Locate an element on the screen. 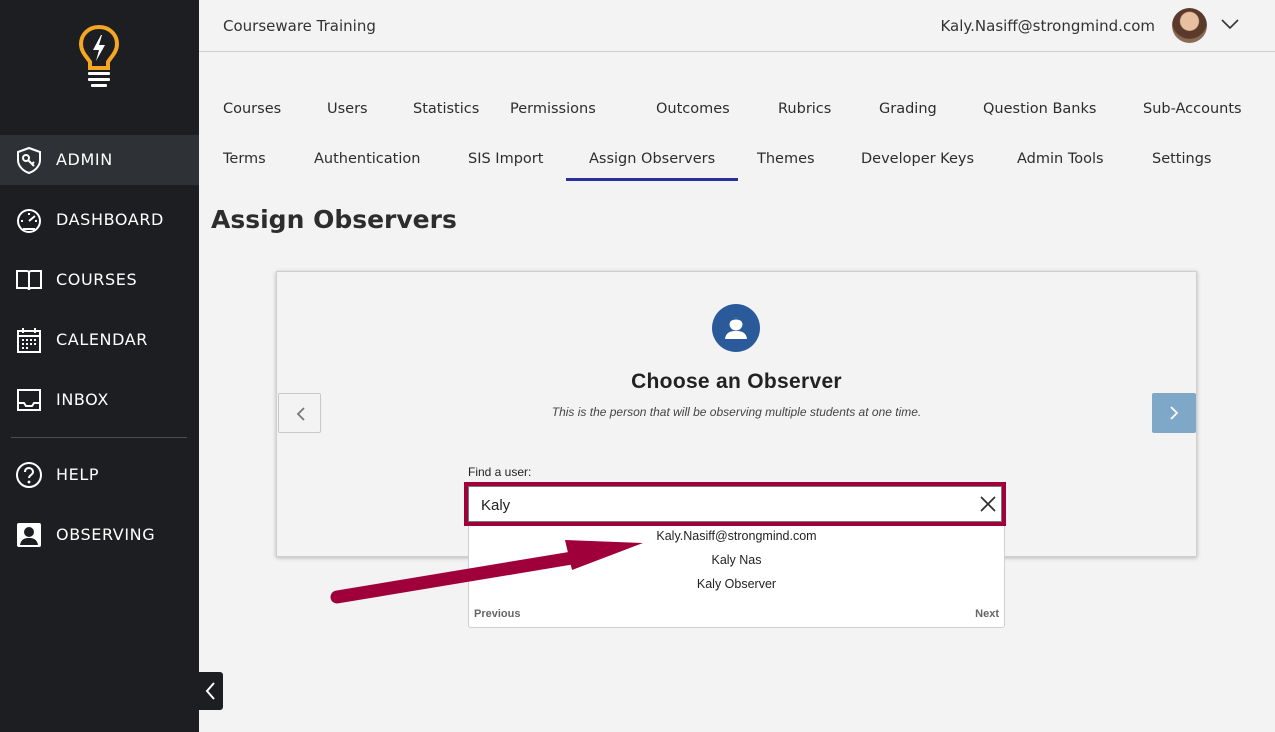  nav-item-inbox: INBOX is located at coordinates (99, 400).